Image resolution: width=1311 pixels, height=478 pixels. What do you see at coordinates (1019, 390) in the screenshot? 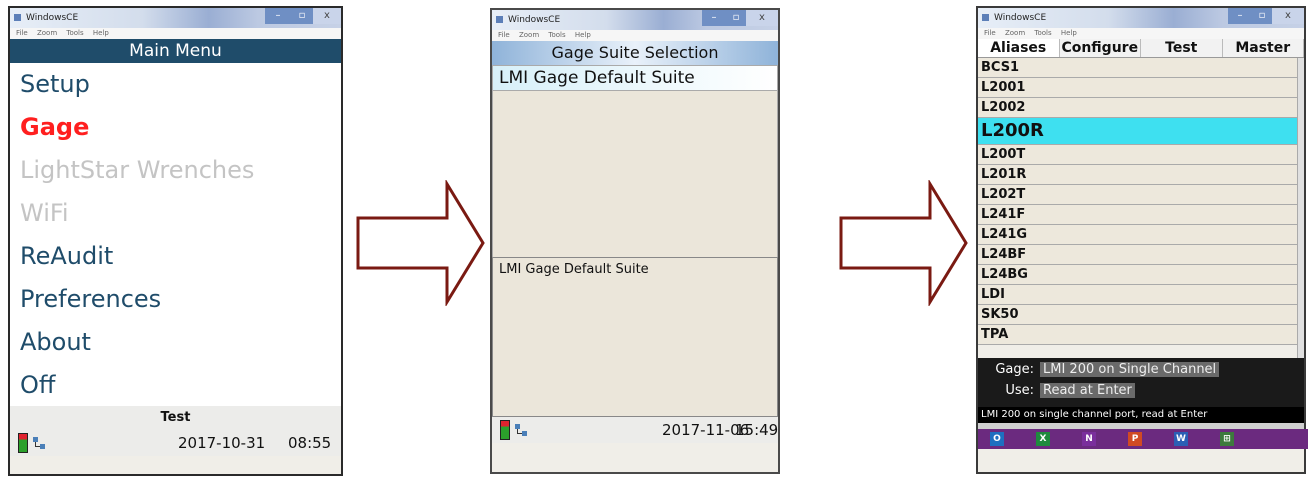
I see `use-label: Use:` at bounding box center [1019, 390].